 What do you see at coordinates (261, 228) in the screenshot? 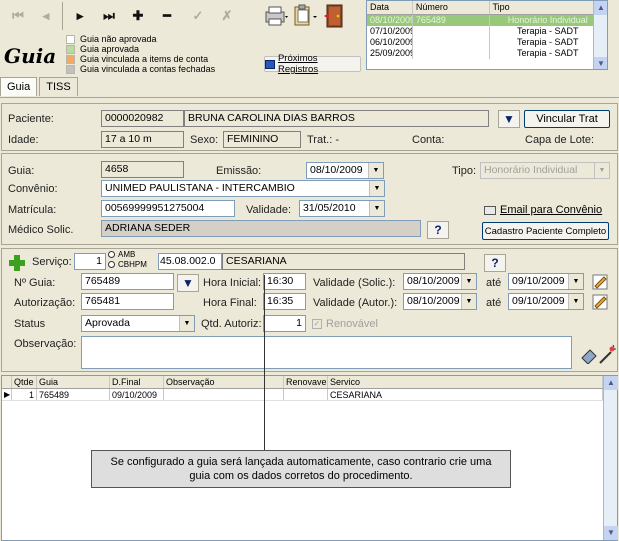
I see `medico-field: ADRIANA SEDER` at bounding box center [261, 228].